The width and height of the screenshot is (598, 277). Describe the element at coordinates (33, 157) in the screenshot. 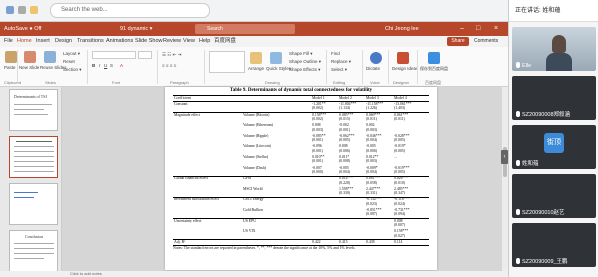

I see `slide-thumbnail-selected` at that location.